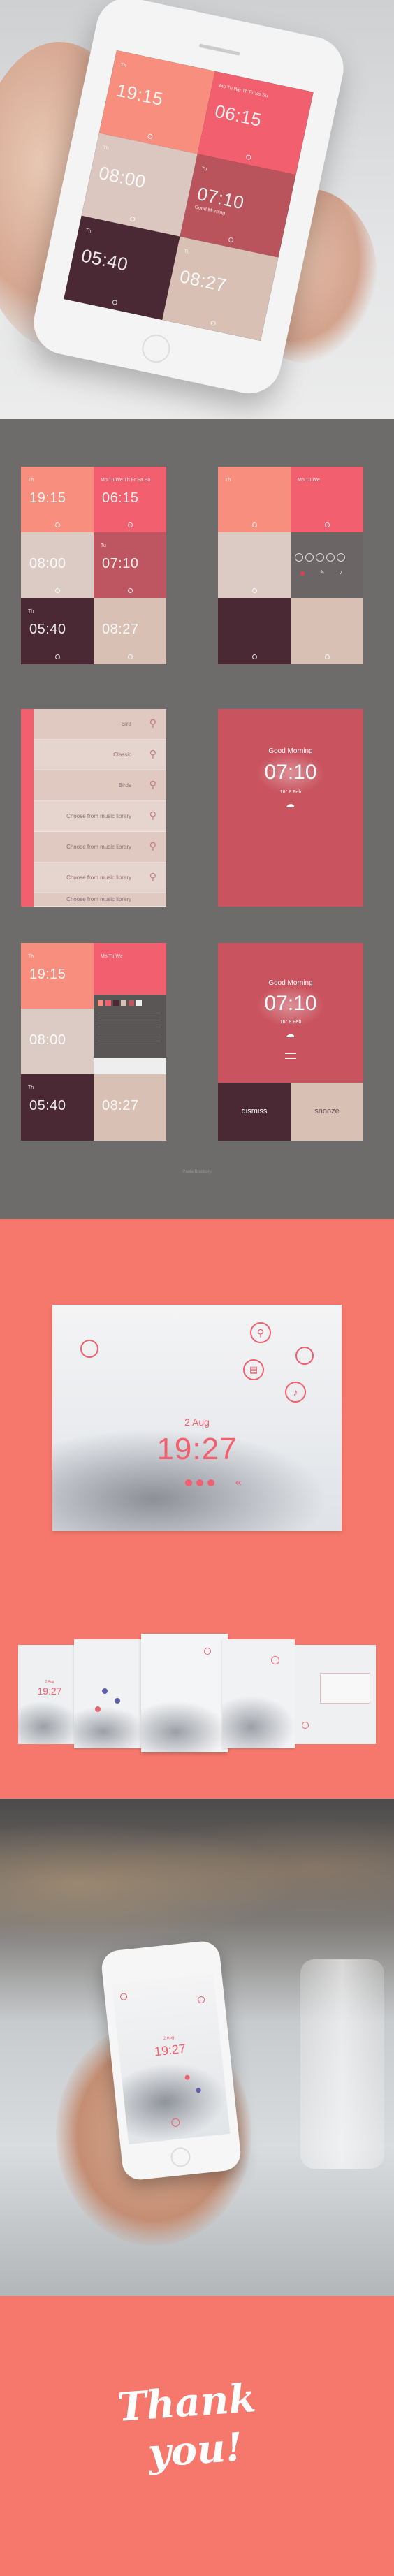  What do you see at coordinates (100, 900) in the screenshot?
I see `list-item: Choose from music library` at bounding box center [100, 900].